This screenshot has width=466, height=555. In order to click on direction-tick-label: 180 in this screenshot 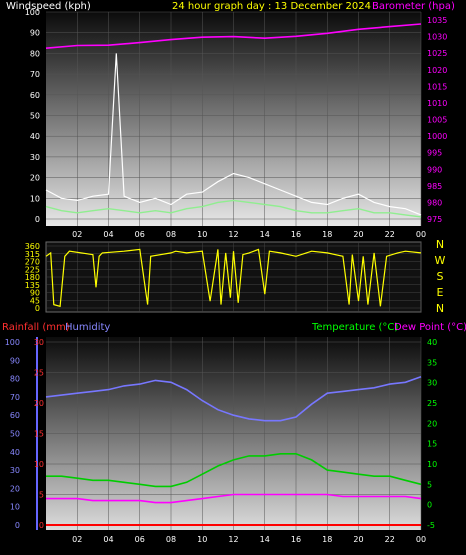, I will do `click(32, 277)`.